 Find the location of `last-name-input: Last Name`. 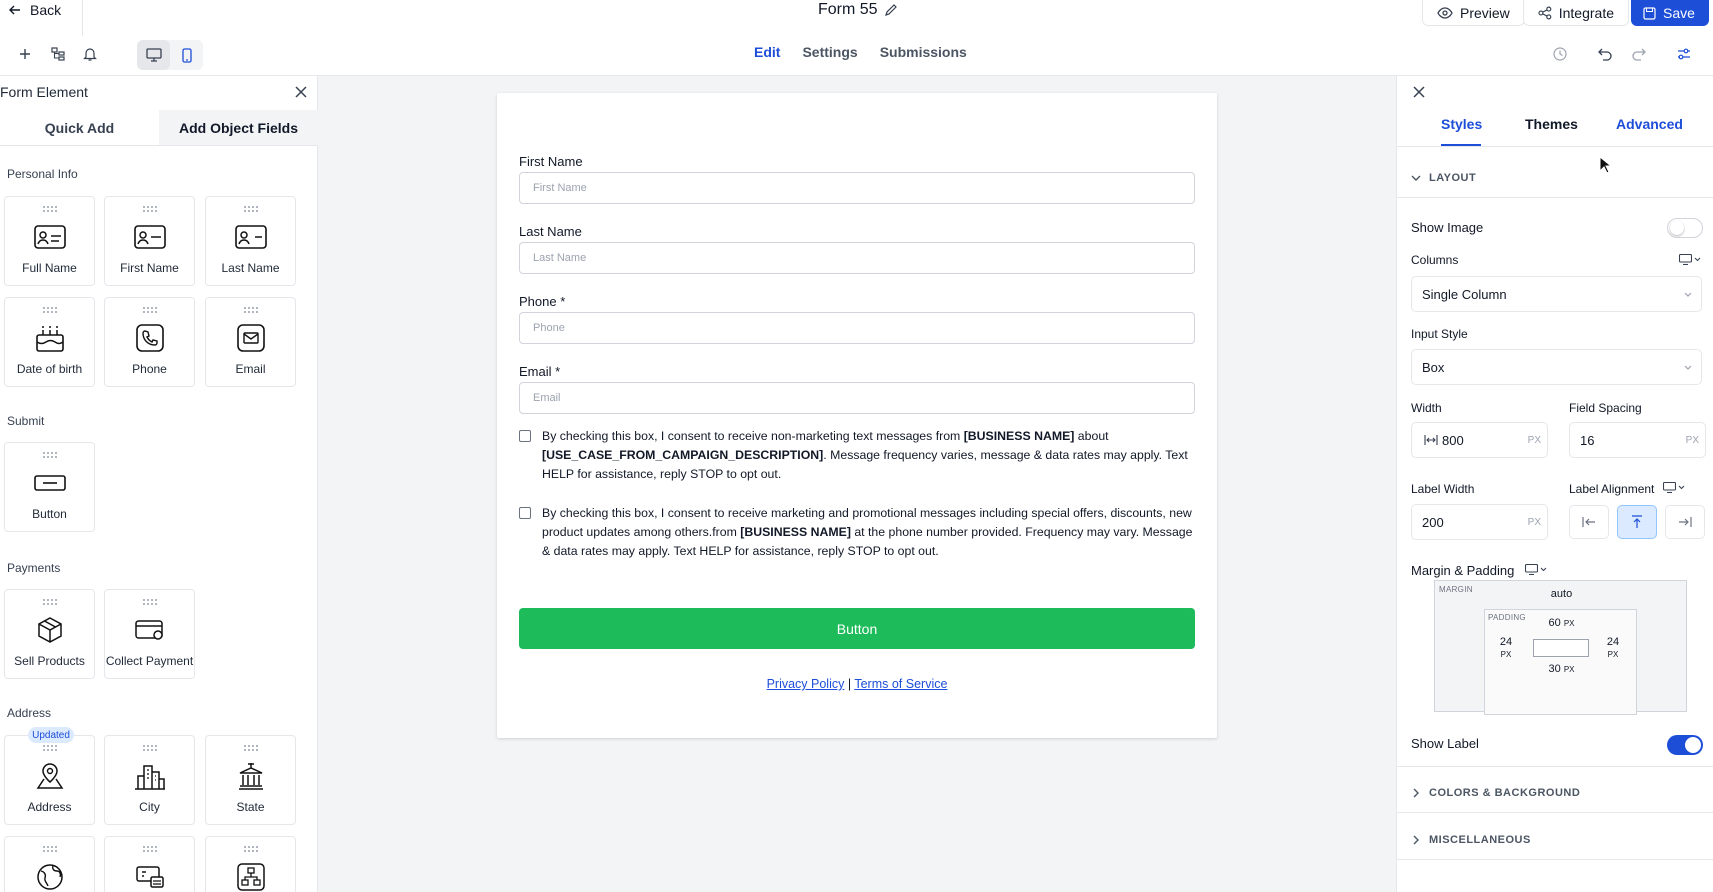

last-name-input: Last Name is located at coordinates (857, 258).